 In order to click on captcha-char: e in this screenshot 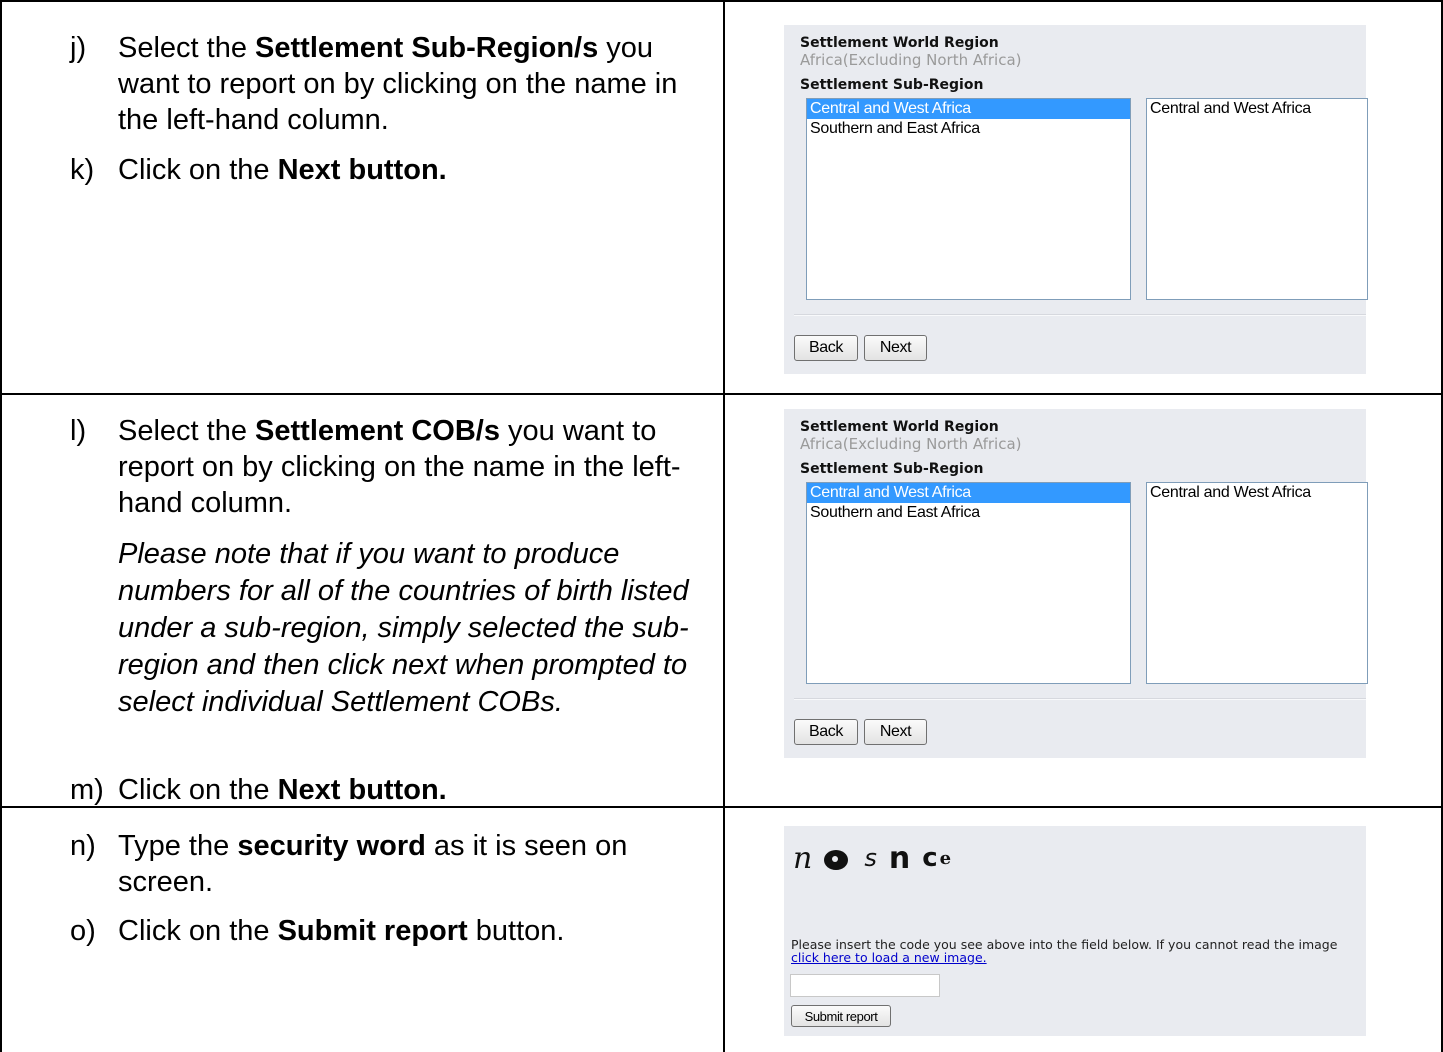, I will do `click(945, 858)`.